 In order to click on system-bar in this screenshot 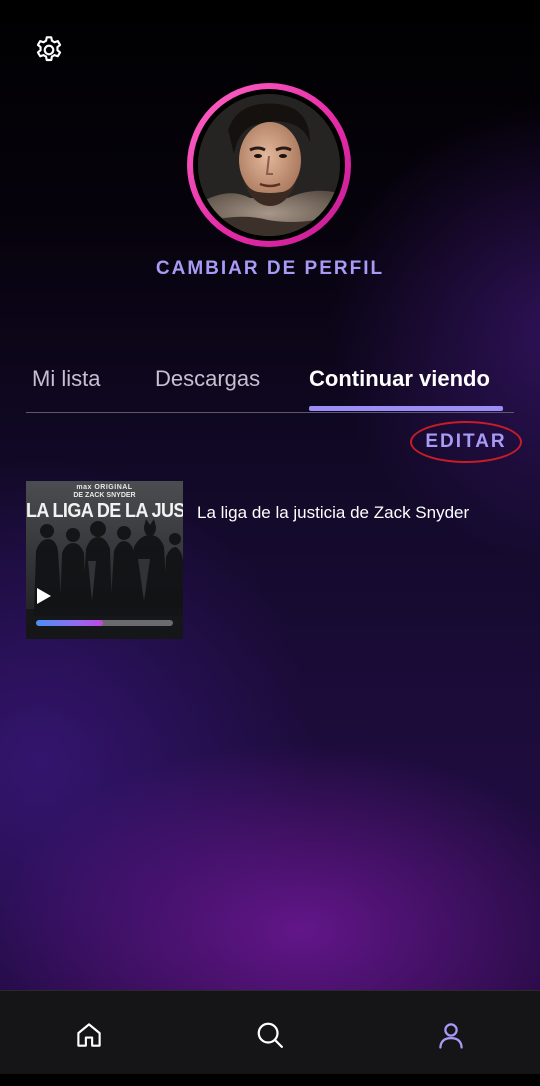, I will do `click(270, 1080)`.